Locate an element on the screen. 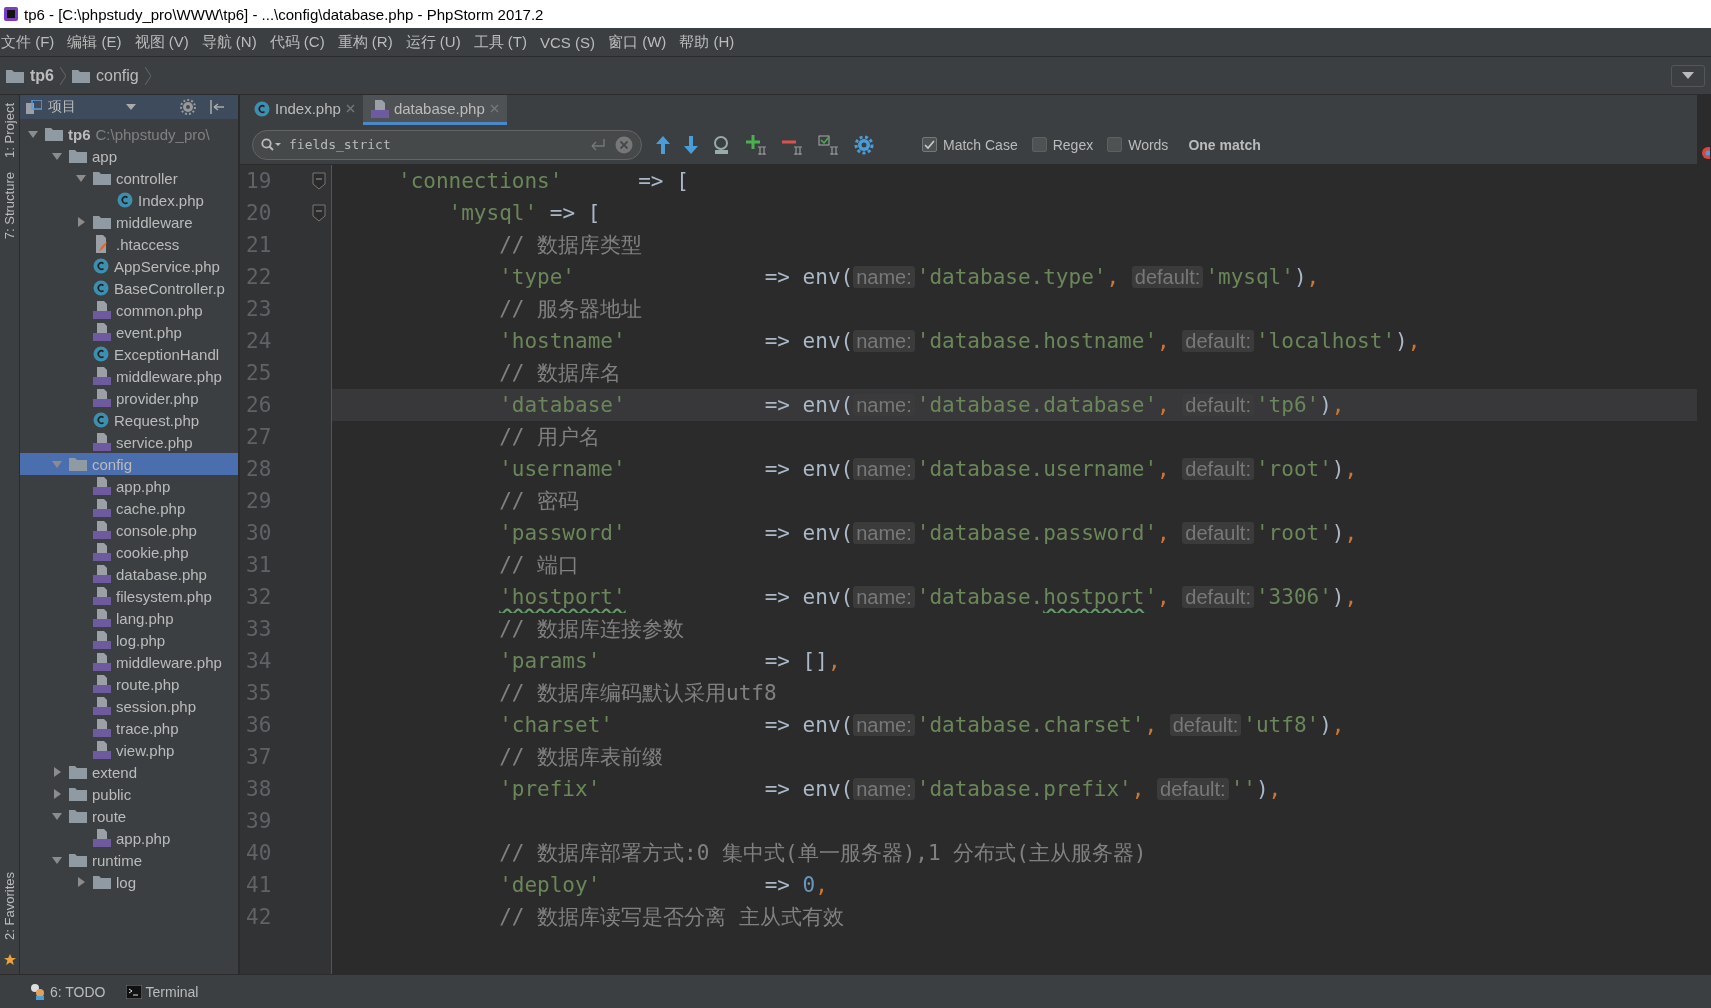  tree-item: AppService.php is located at coordinates (129, 266).